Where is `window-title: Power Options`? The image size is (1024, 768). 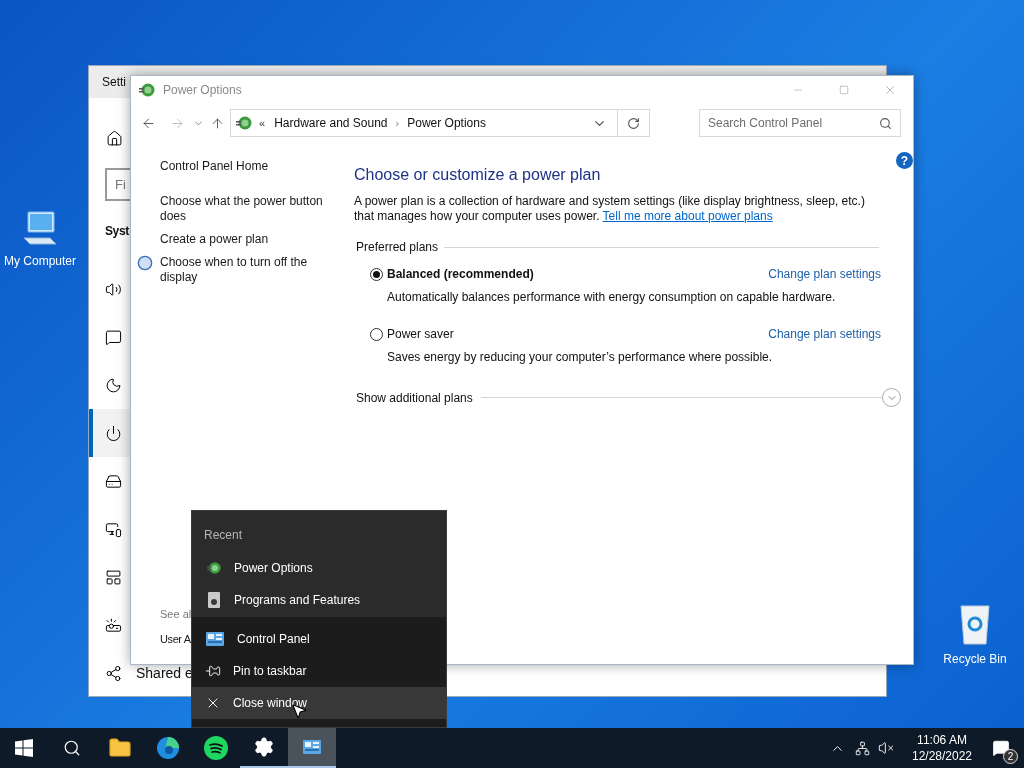 window-title: Power Options is located at coordinates (202, 90).